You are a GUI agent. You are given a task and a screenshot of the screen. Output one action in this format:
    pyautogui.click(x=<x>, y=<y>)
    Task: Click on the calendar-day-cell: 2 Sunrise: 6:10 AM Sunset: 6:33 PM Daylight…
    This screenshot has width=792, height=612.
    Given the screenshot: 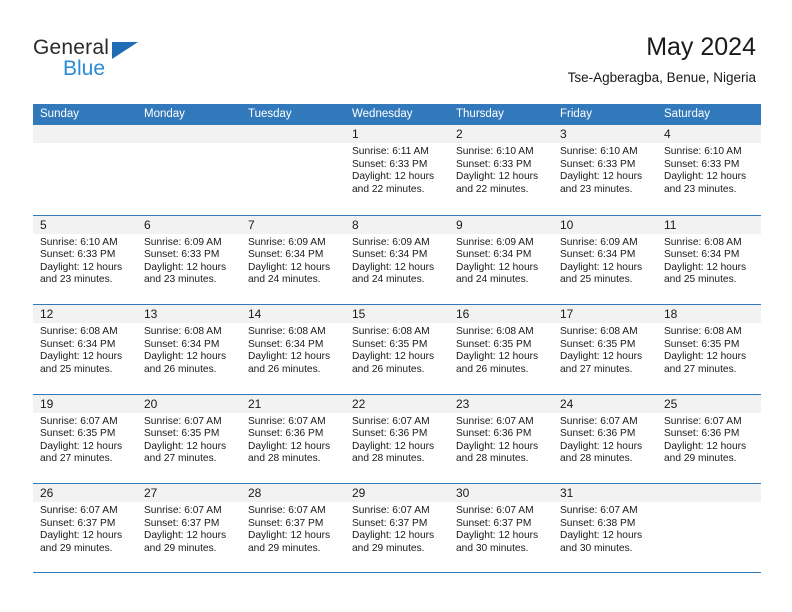 What is the action you would take?
    pyautogui.click(x=501, y=170)
    